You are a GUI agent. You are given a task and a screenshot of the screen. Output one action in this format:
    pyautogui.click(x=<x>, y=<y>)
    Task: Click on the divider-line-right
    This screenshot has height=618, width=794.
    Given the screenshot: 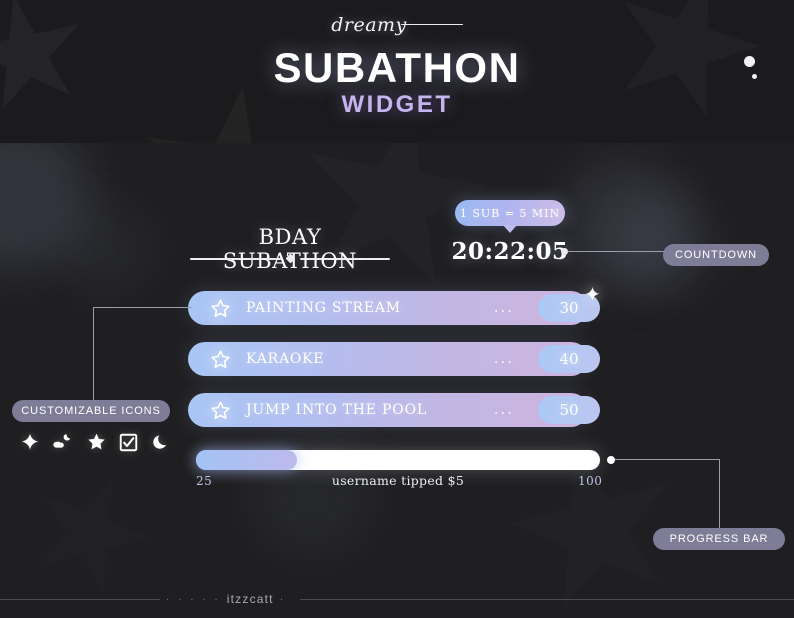 What is the action you would take?
    pyautogui.click(x=344, y=258)
    